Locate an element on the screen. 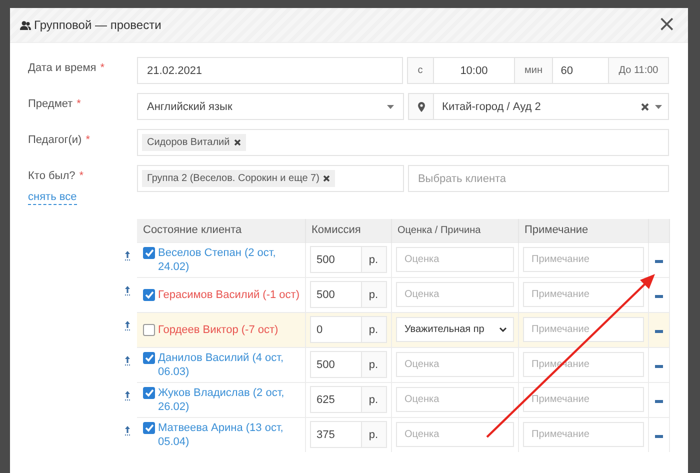  commission-field: 625 р. is located at coordinates (348, 399).